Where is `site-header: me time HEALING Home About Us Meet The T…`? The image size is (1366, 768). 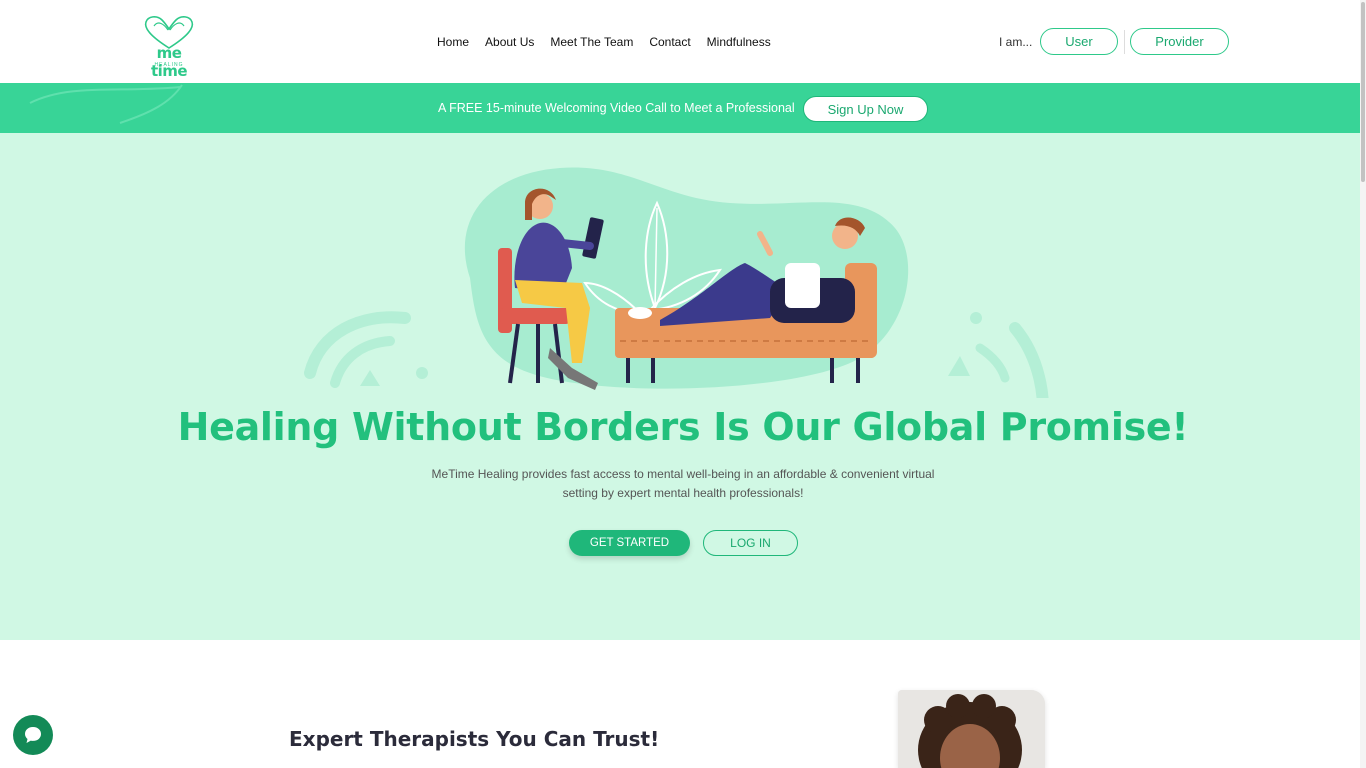 site-header: me time HEALING Home About Us Meet The T… is located at coordinates (683, 41).